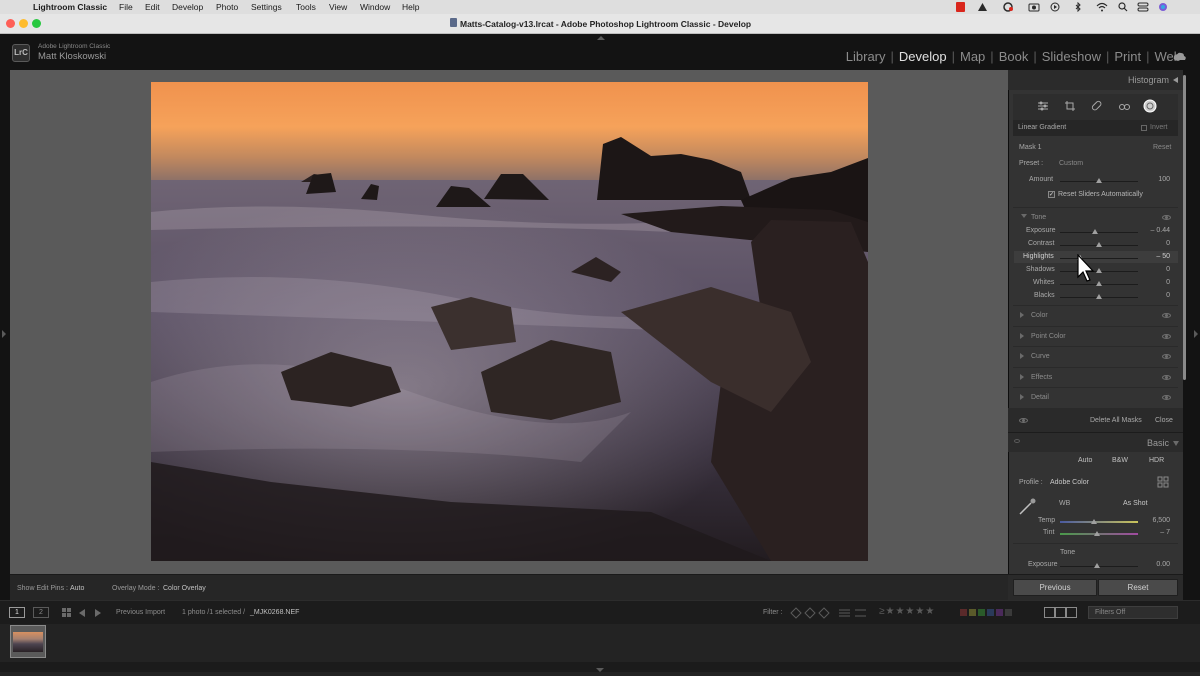 The image size is (1200, 676). I want to click on basic-visibility-icon, so click(1017, 441).